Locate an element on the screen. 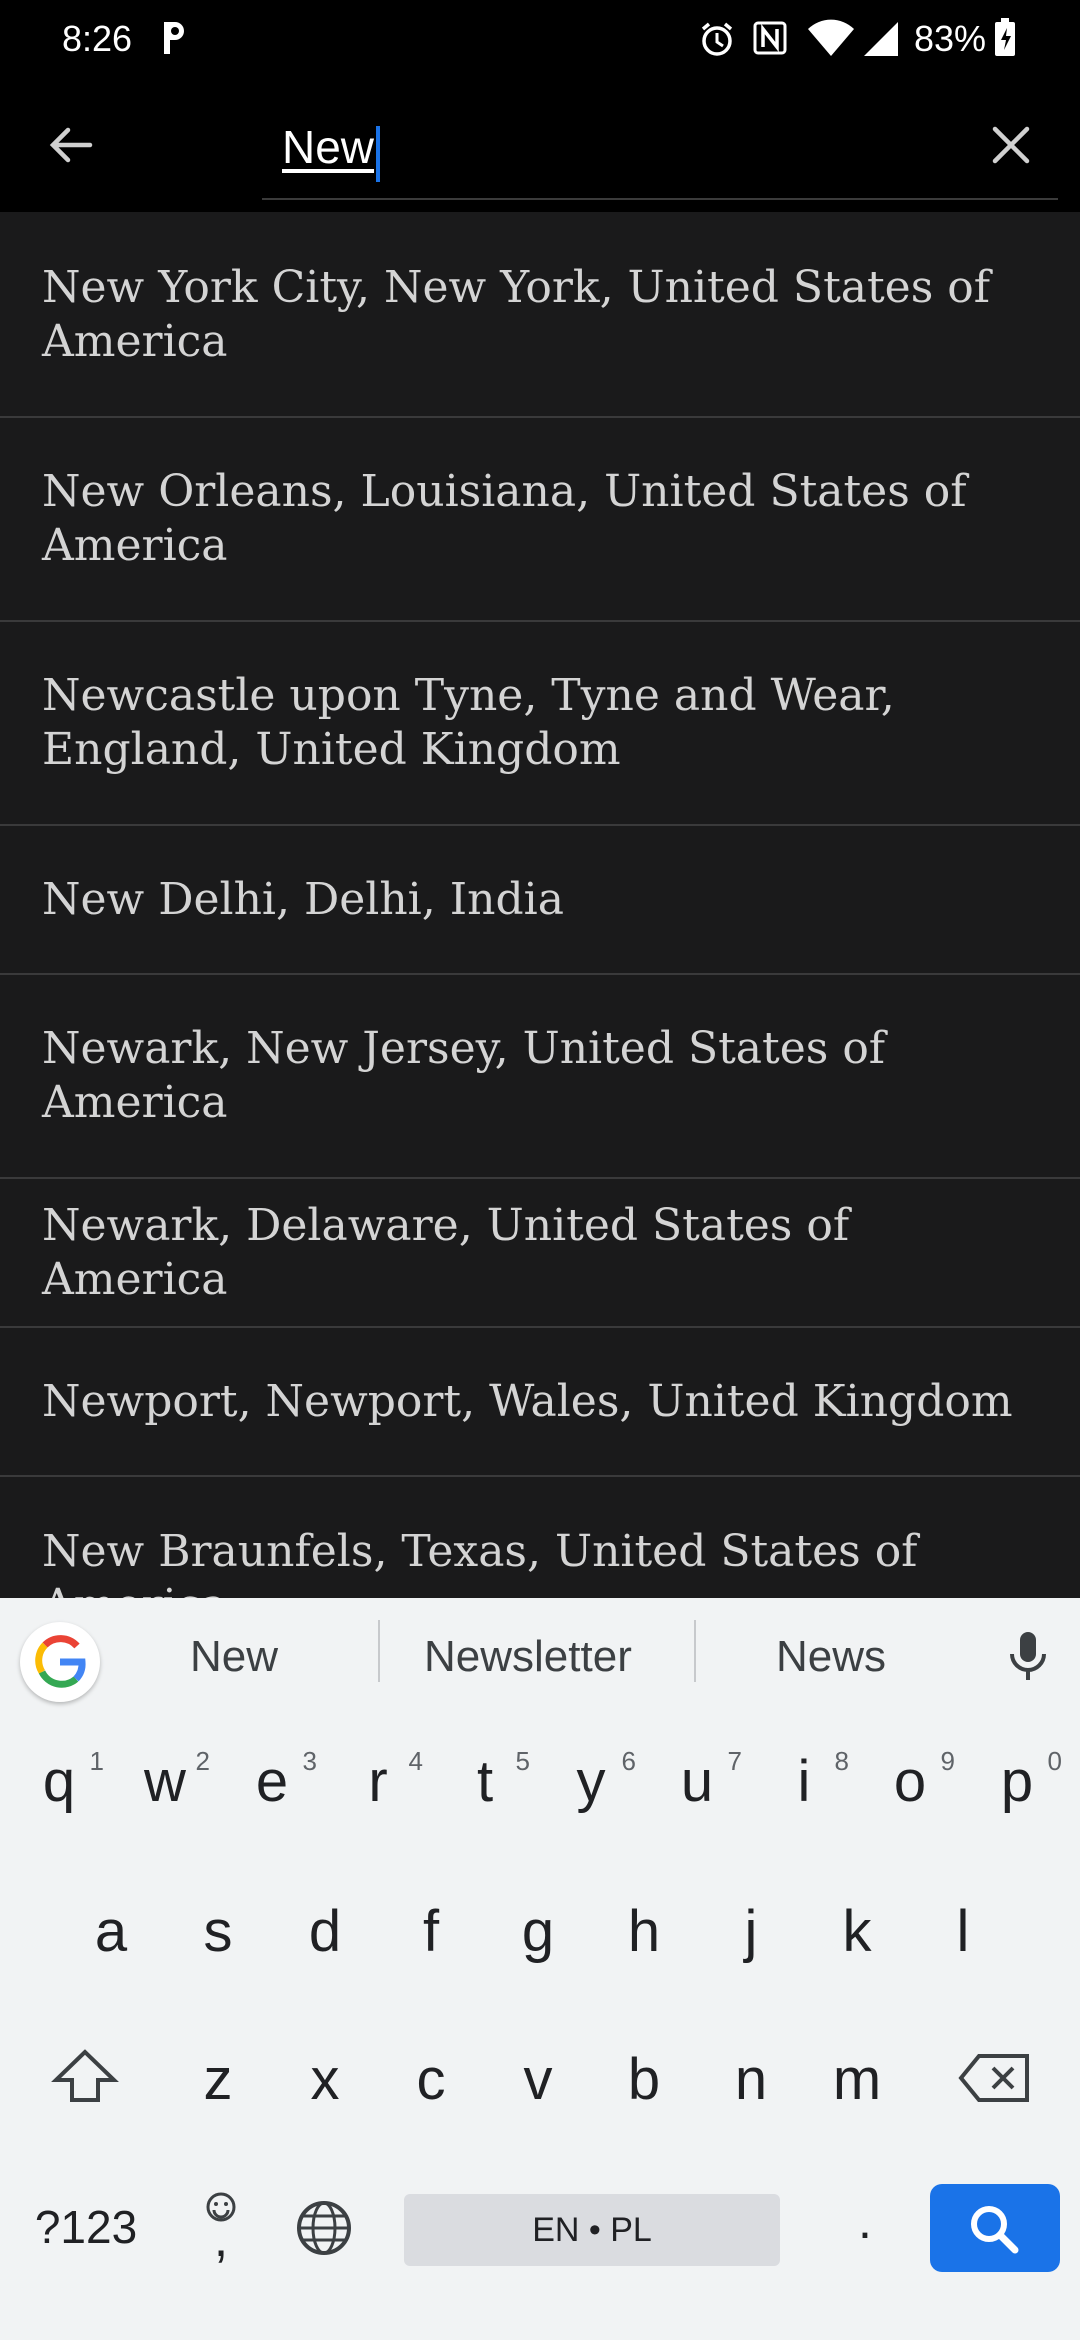  key-n: n is located at coordinates (751, 2079).